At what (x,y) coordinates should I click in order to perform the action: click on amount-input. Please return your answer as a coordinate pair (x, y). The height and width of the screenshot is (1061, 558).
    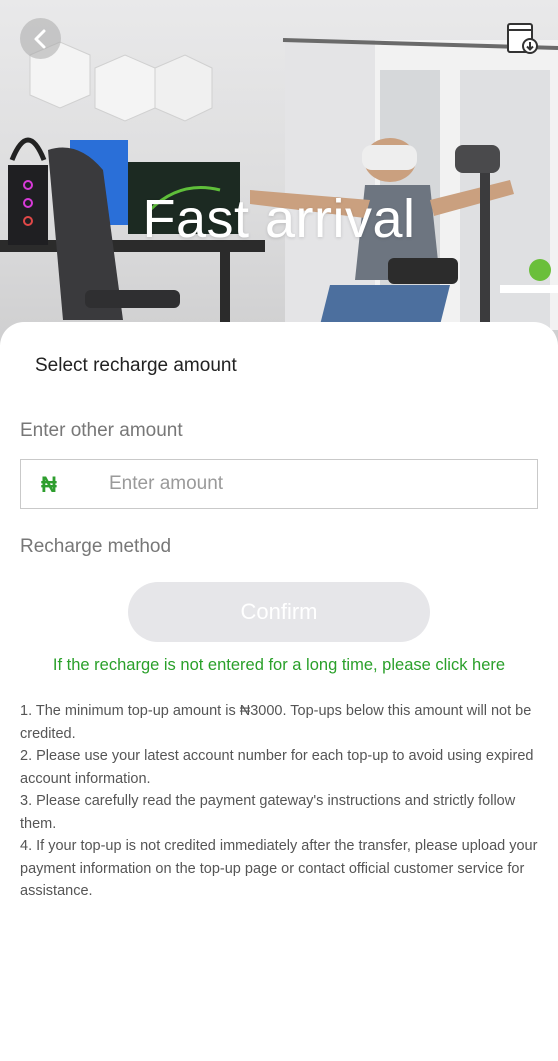
    Looking at the image, I should click on (314, 484).